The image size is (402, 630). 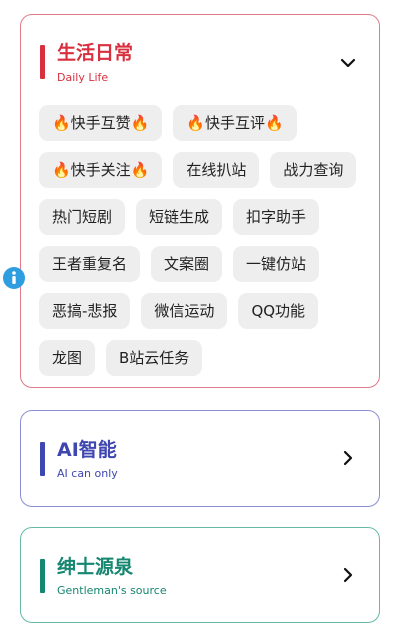 I want to click on tag-button: 热门短剧, so click(x=82, y=217).